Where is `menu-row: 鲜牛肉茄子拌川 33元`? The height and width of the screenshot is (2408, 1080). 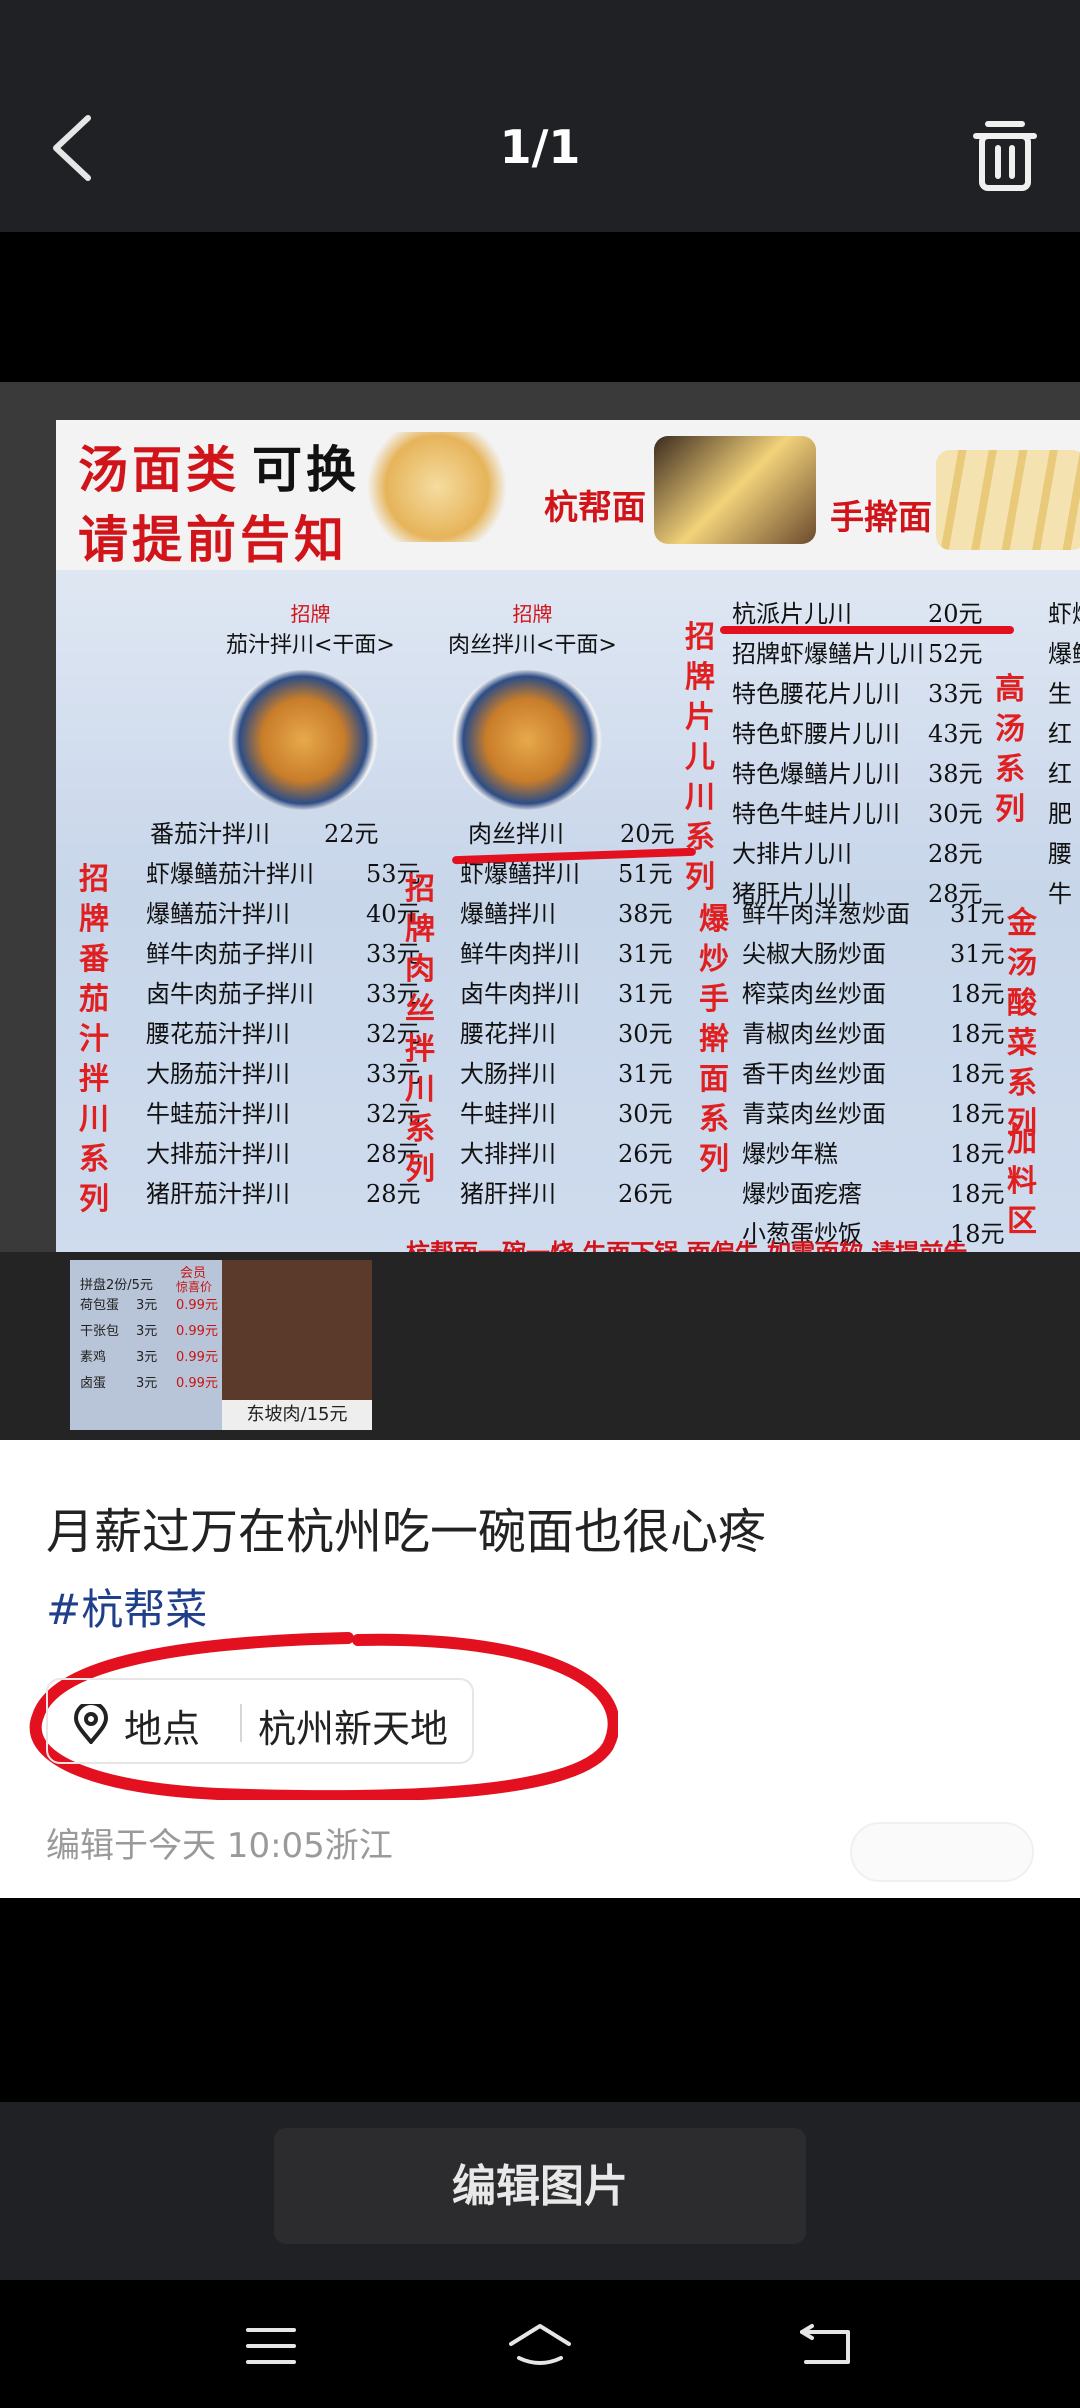
menu-row: 鲜牛肉茄子拌川 33元 is located at coordinates (283, 954).